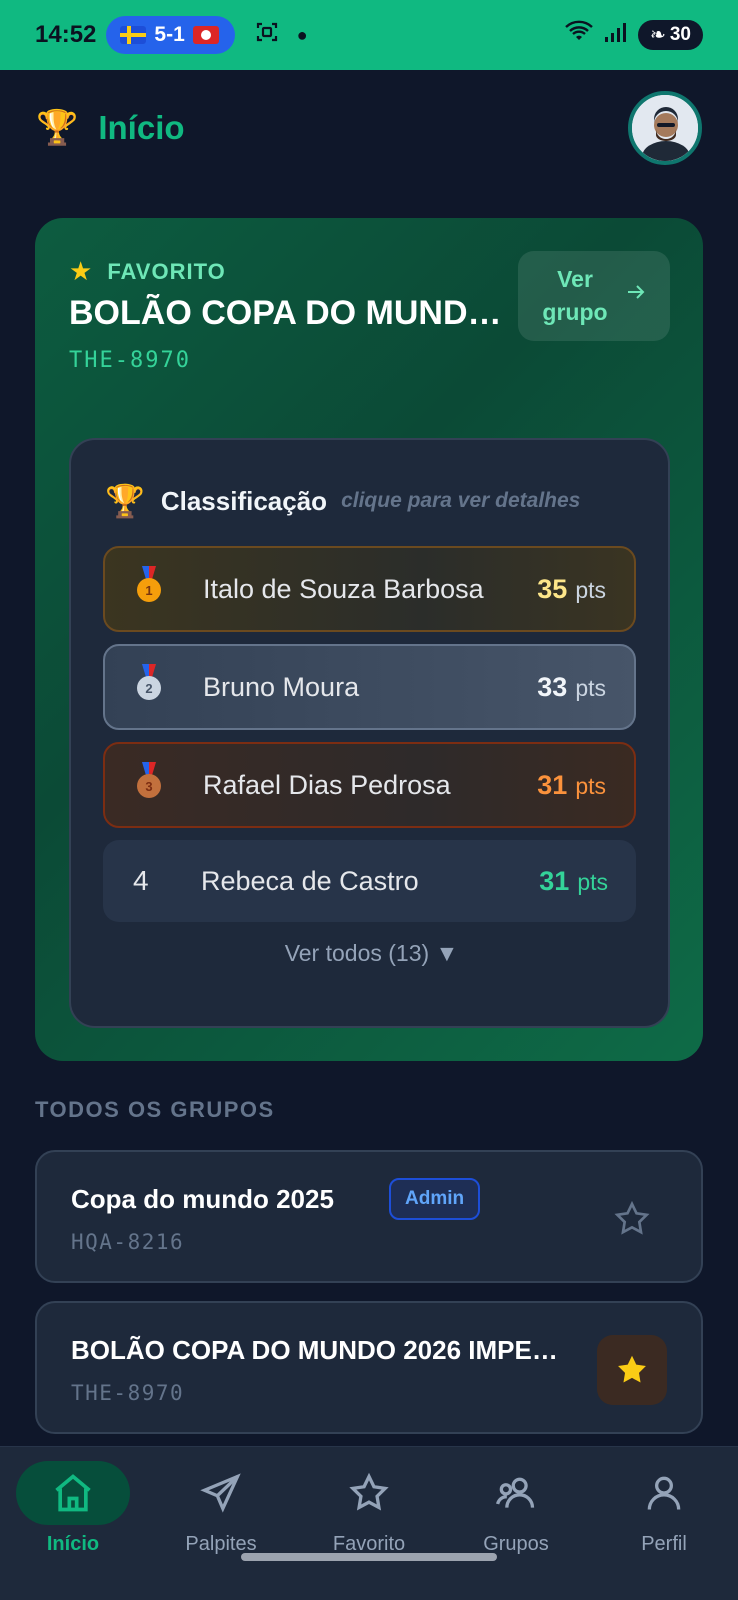  Describe the element at coordinates (664, 1544) in the screenshot. I see `nav-label: Perfil` at that location.